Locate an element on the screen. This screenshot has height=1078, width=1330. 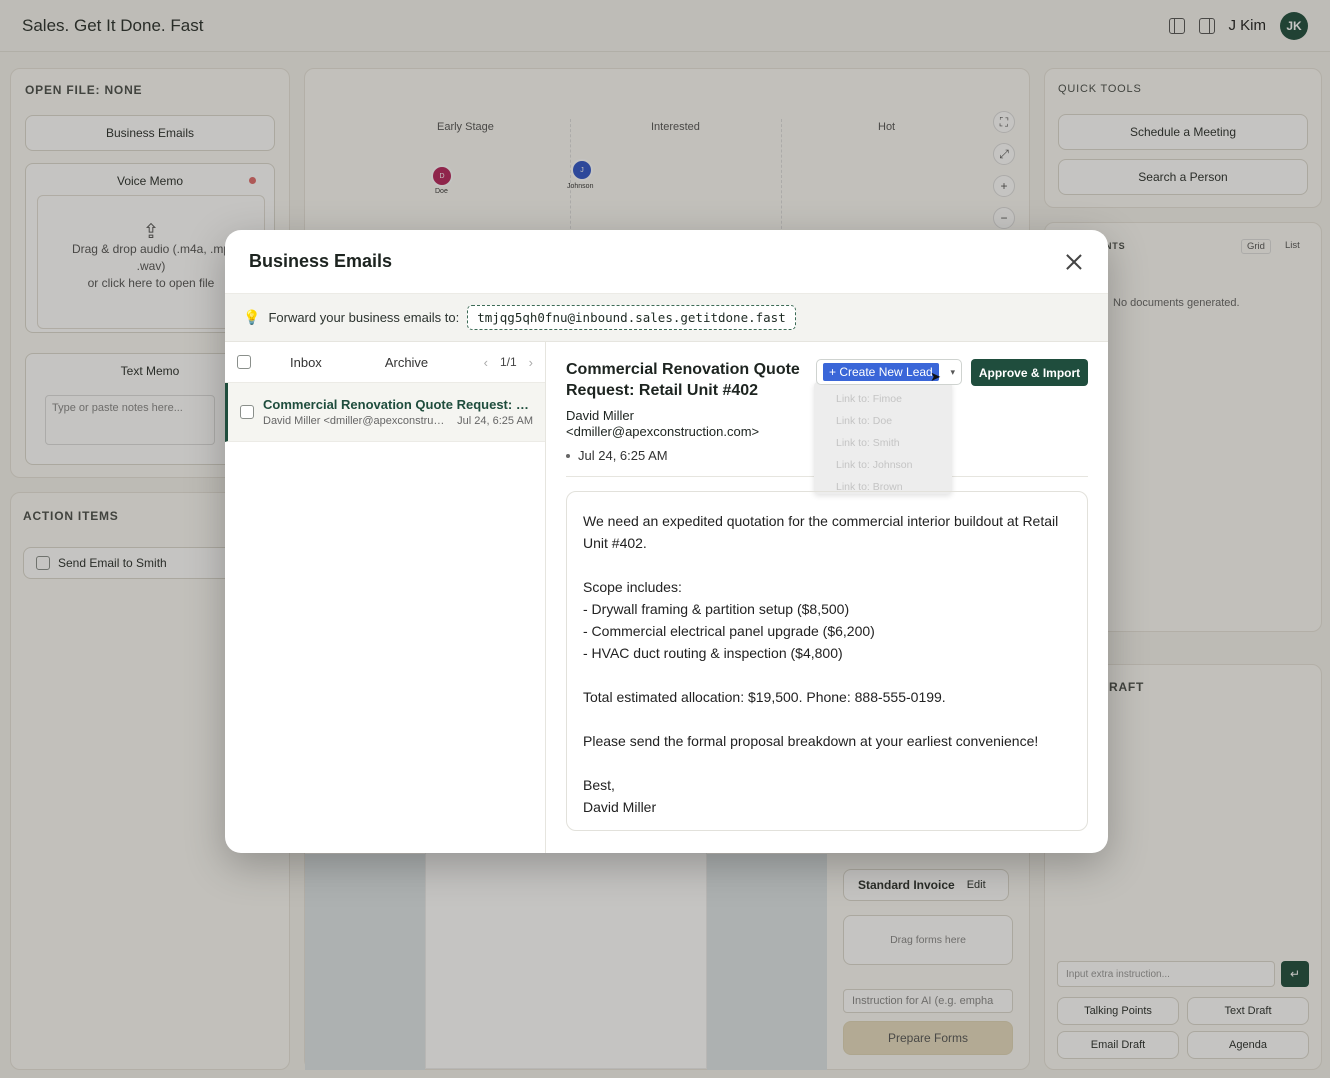
lead-option: Link to: Smith is located at coordinates (894, 443).